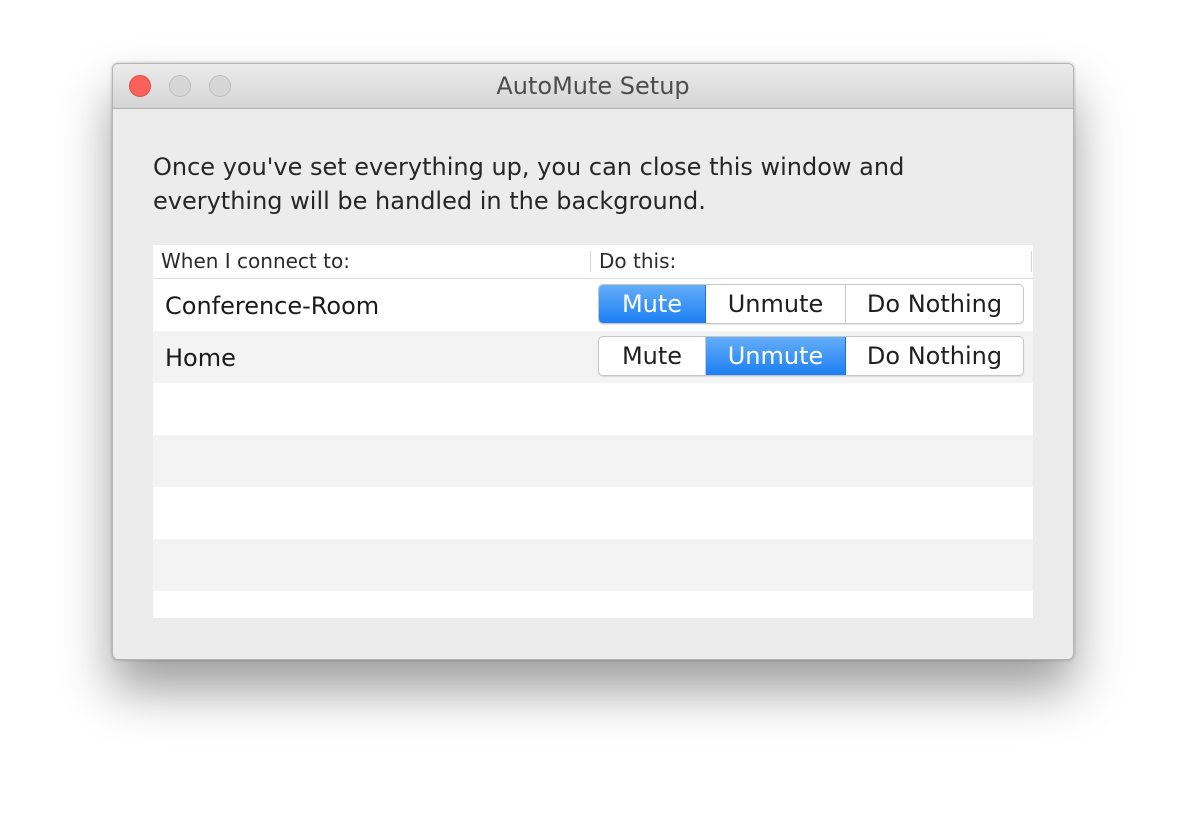 The width and height of the screenshot is (1184, 818). What do you see at coordinates (255, 261) in the screenshot?
I see `column-header-network: When I connect to:` at bounding box center [255, 261].